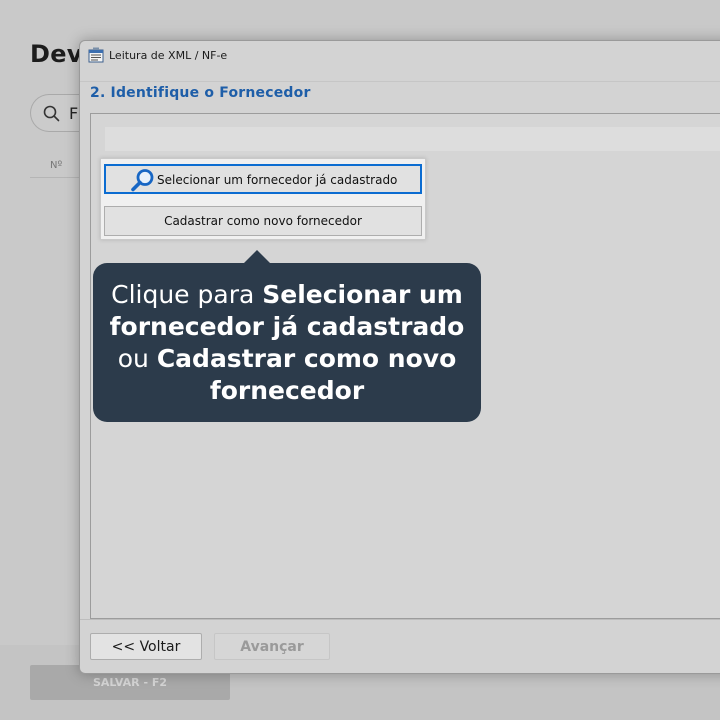 This screenshot has width=720, height=720. I want to click on select-existing-supplier-label: Selecionar um fornecedor já cadastrado, so click(277, 180).